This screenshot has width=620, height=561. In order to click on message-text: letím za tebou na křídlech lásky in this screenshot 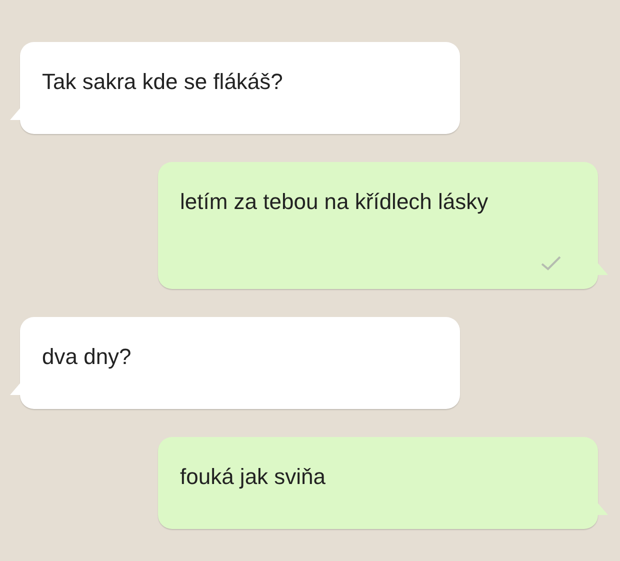, I will do `click(335, 202)`.